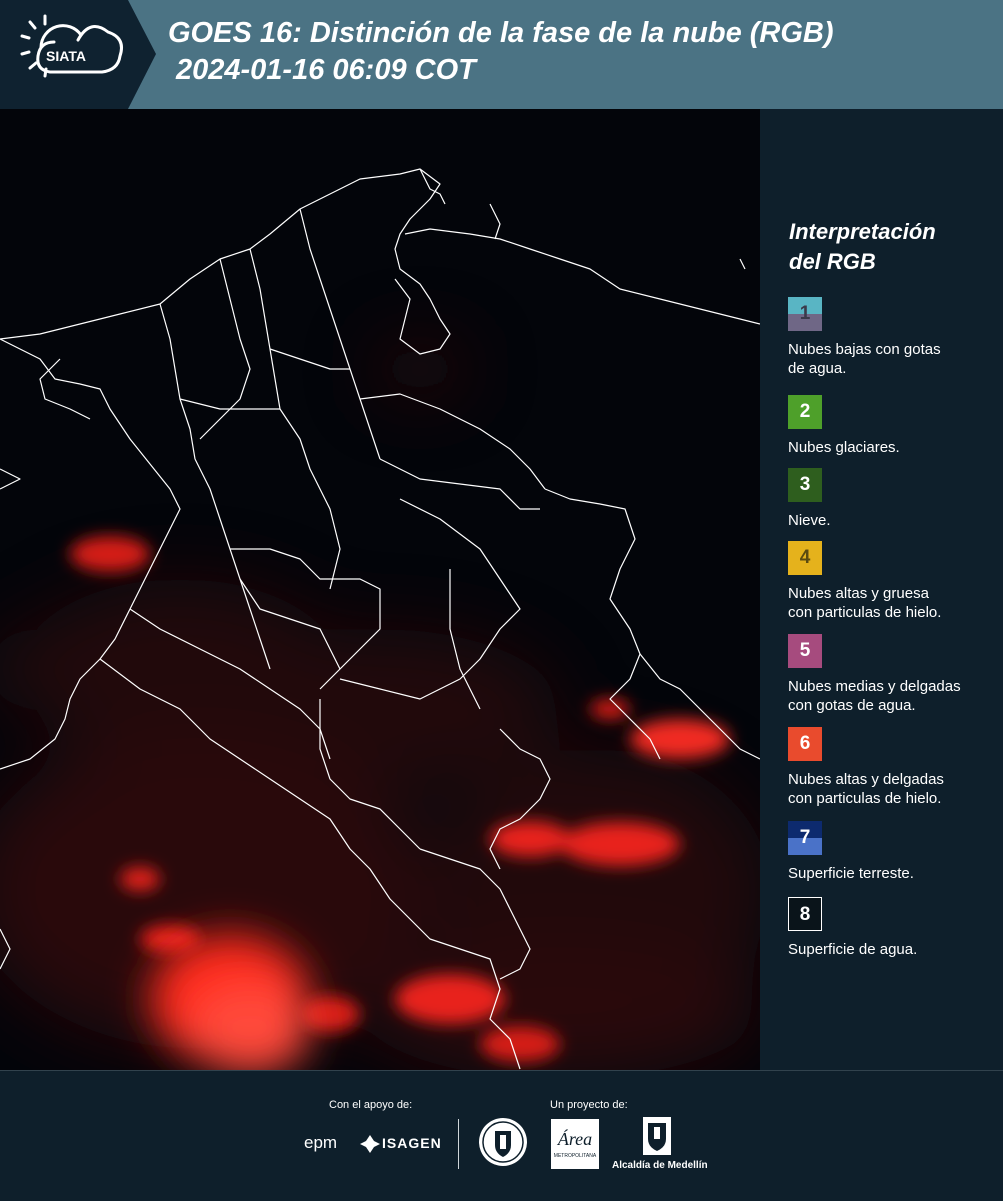 The width and height of the screenshot is (1003, 1201). What do you see at coordinates (894, 499) in the screenshot?
I see `legend-item-3: 3 Nieve.` at bounding box center [894, 499].